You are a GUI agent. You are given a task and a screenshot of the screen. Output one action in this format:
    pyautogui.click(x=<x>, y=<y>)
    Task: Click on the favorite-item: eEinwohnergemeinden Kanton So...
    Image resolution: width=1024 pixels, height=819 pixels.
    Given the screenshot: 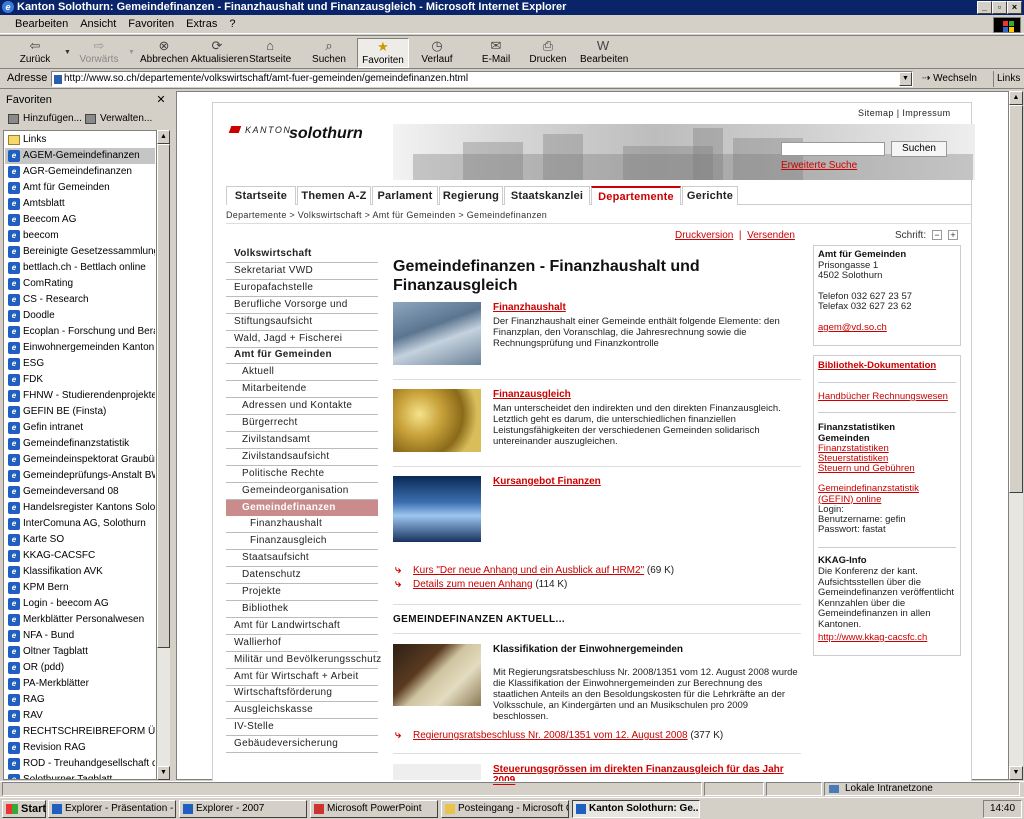 What is the action you would take?
    pyautogui.click(x=80, y=348)
    